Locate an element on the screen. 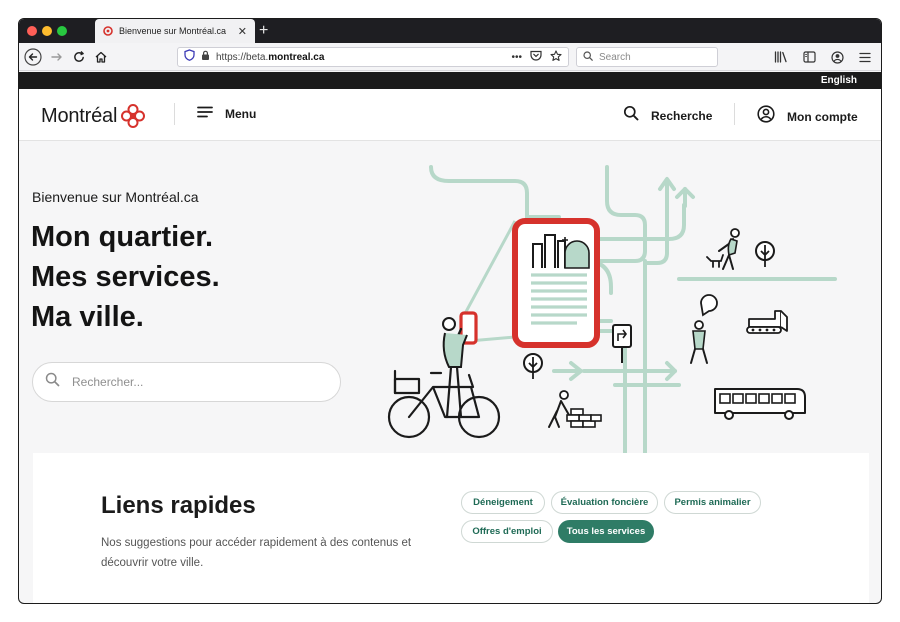 The height and width of the screenshot is (622, 900). language-switch-link: English is located at coordinates (839, 80).